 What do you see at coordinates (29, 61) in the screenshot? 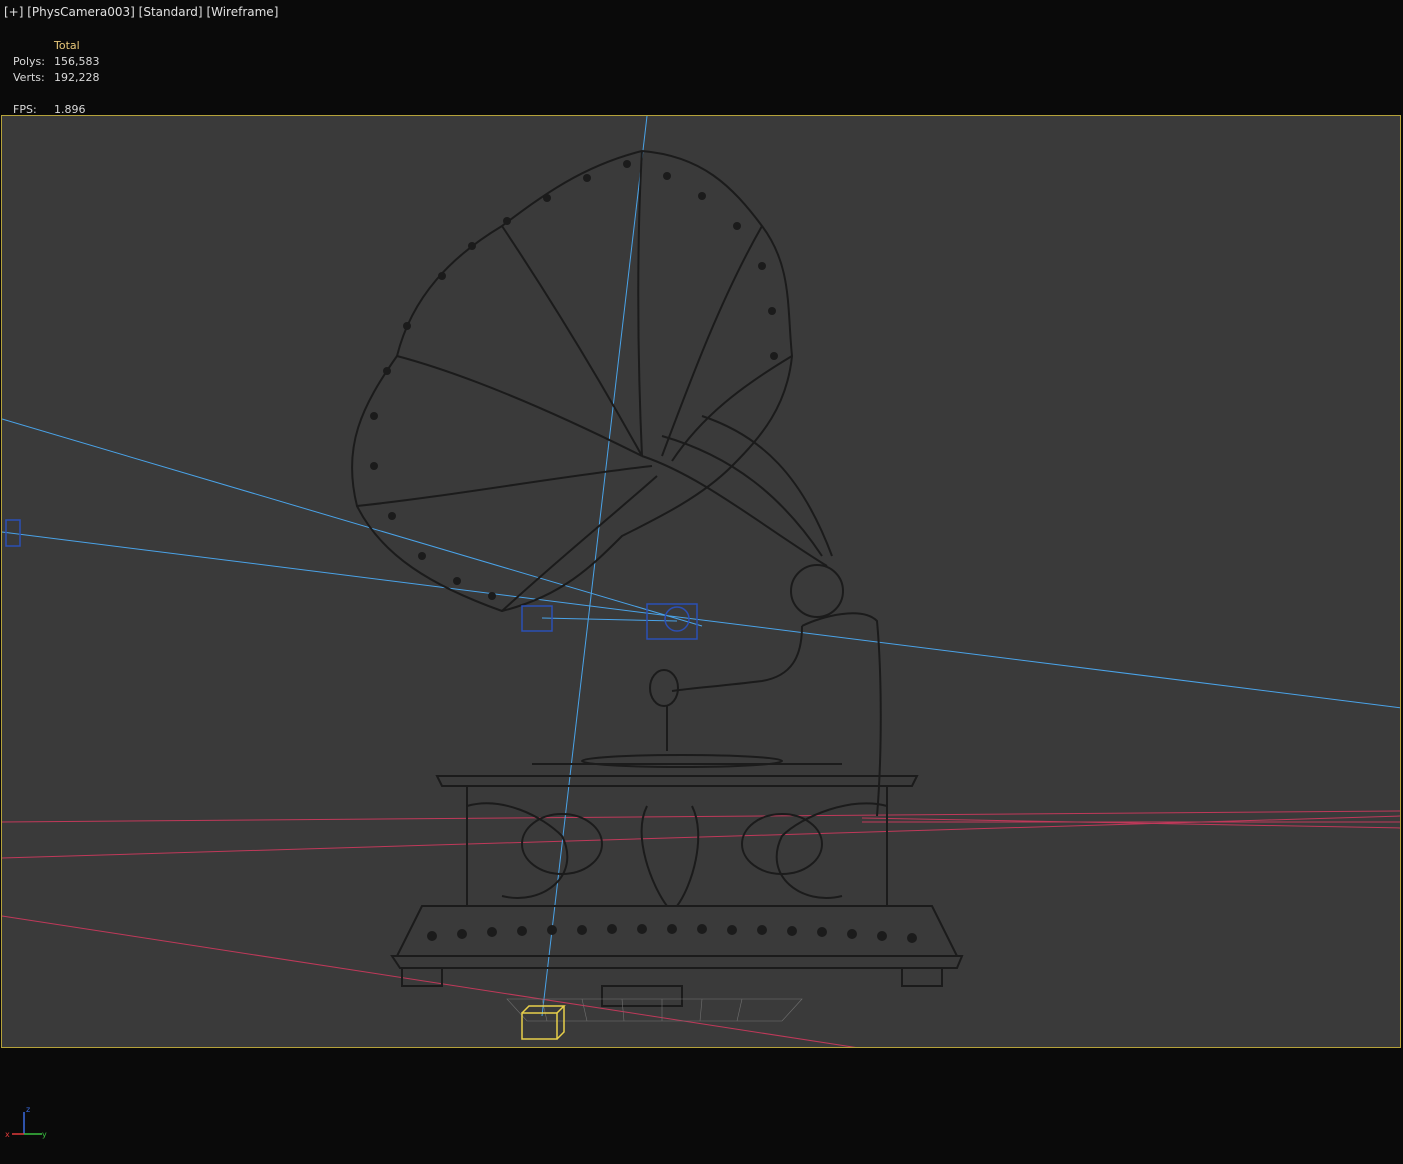
I see `polys-label: Polys:` at bounding box center [29, 61].